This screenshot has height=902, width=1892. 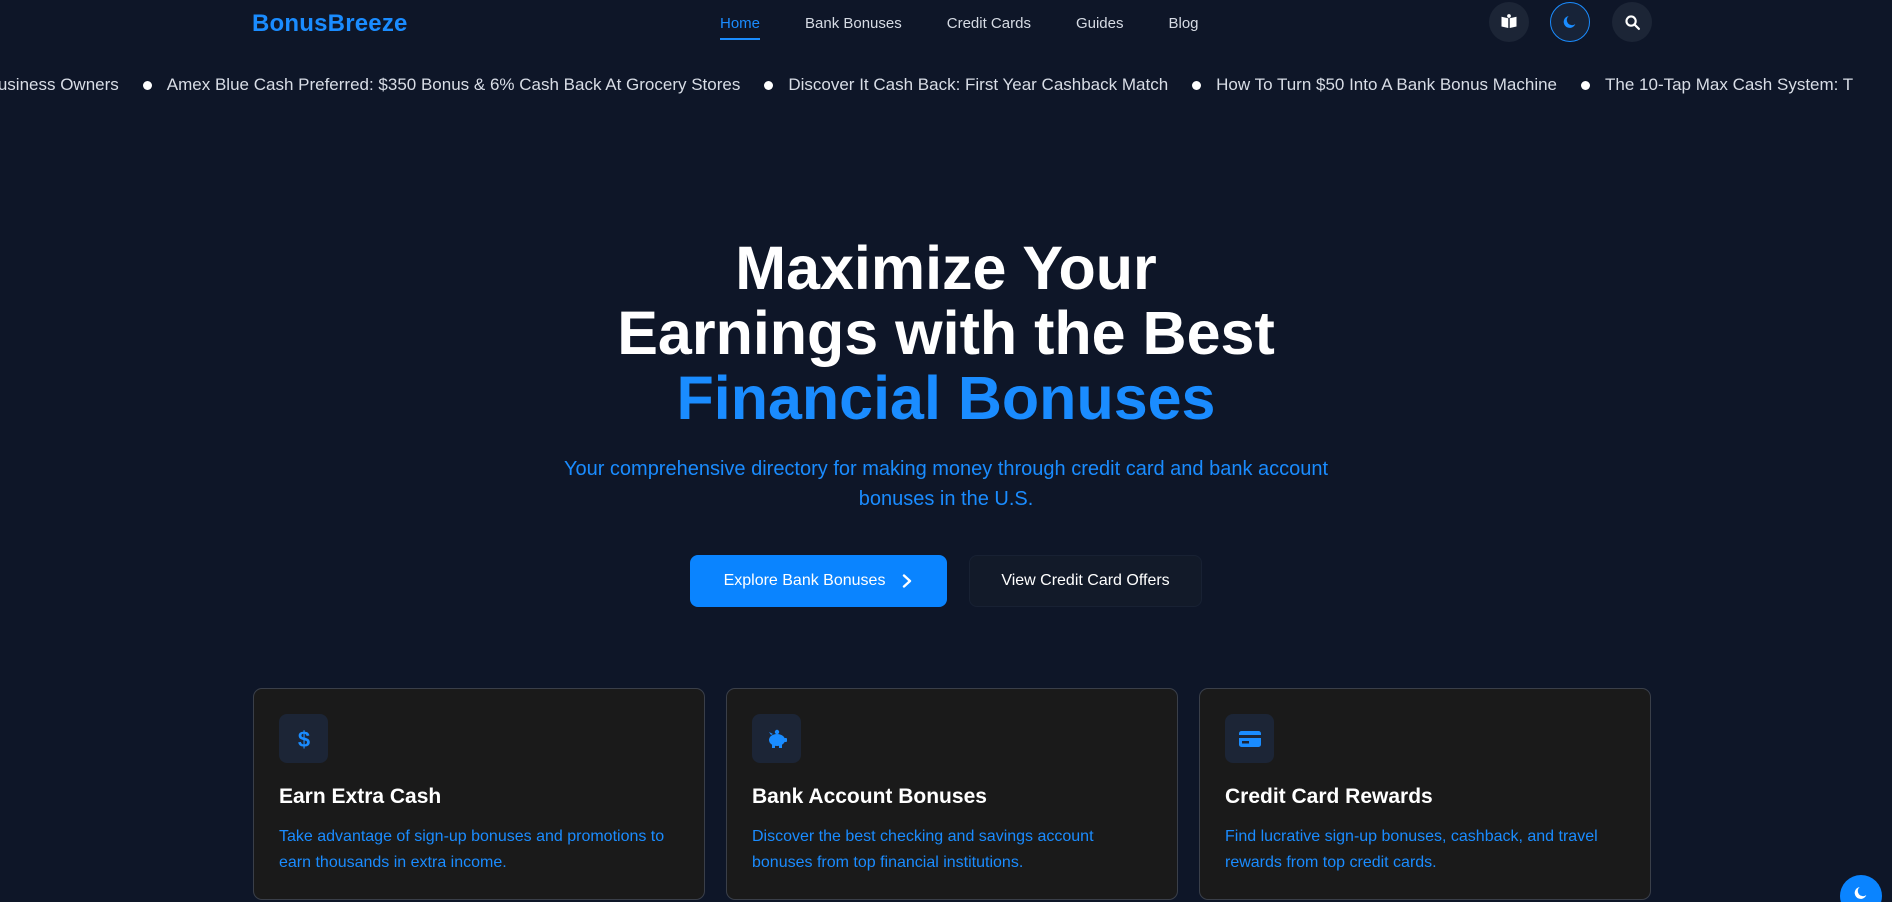 What do you see at coordinates (1729, 84) in the screenshot?
I see `ticker-item-text: The 10-Tap Max Cash System: T` at bounding box center [1729, 84].